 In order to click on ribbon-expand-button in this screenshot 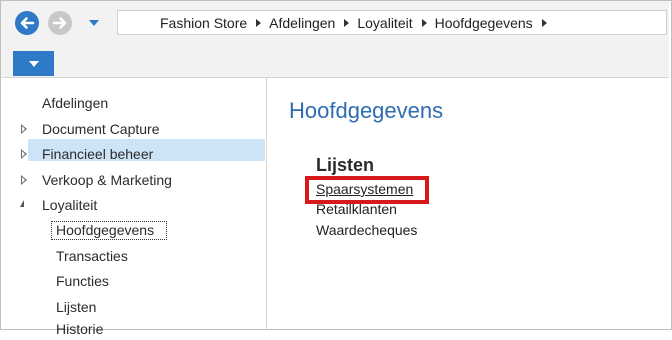, I will do `click(33, 63)`.